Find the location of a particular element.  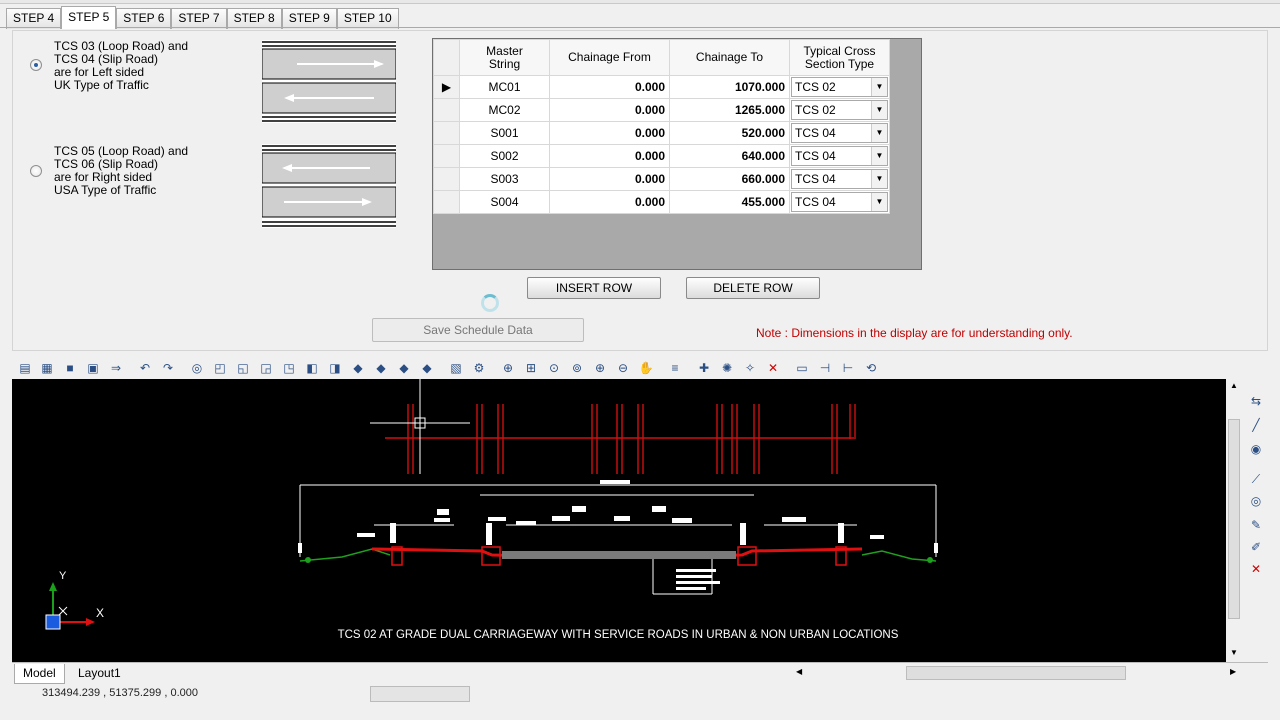

iso-nw-icon: ◆ is located at coordinates (427, 368).